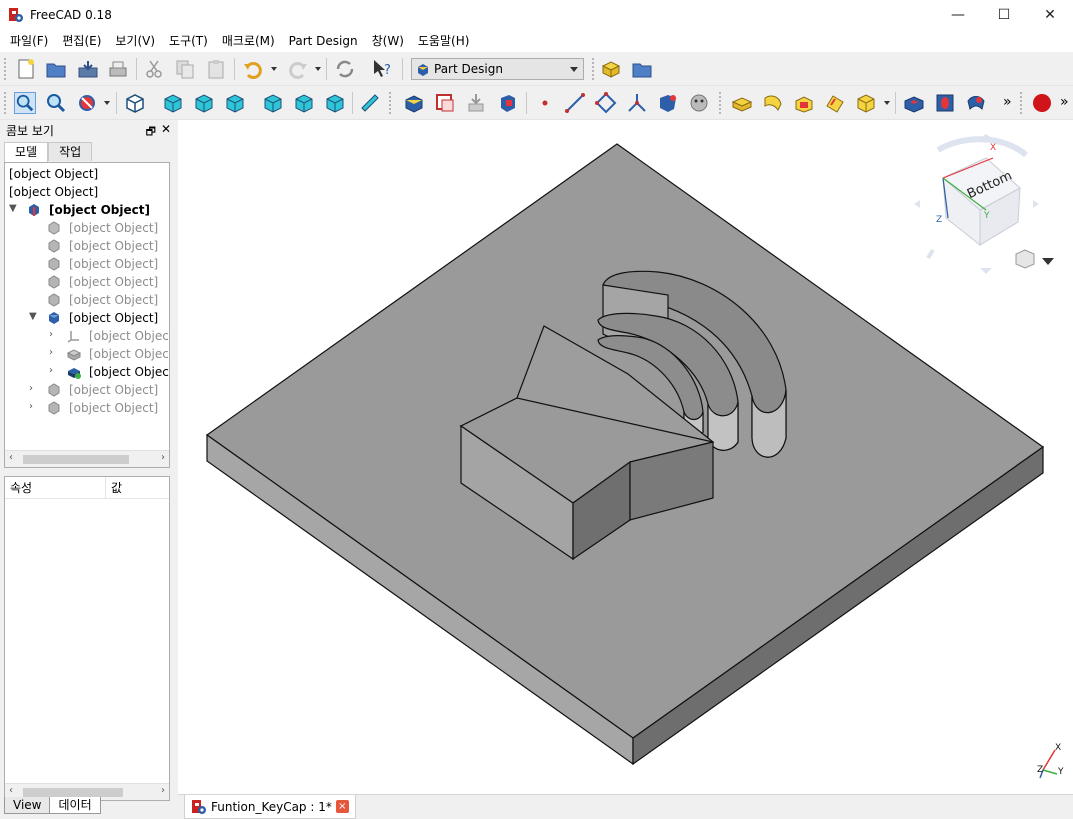  Describe the element at coordinates (70, 151) in the screenshot. I see `tab-tasks: 작업` at that location.